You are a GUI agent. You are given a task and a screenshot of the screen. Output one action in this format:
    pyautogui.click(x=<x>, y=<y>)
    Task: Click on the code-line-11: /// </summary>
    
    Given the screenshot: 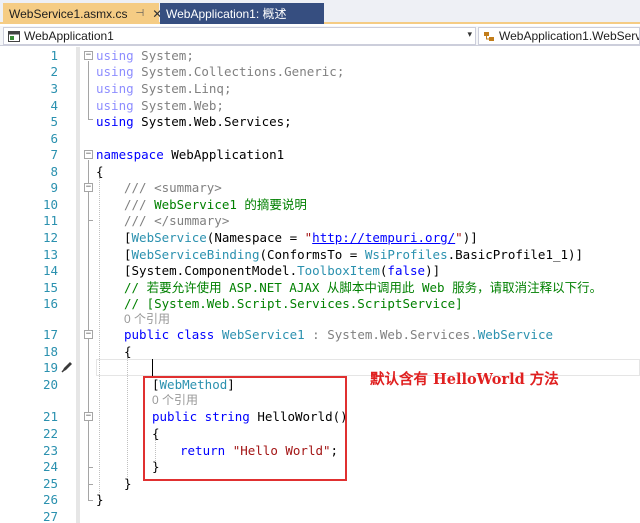 What is the action you would take?
    pyautogui.click(x=176, y=220)
    